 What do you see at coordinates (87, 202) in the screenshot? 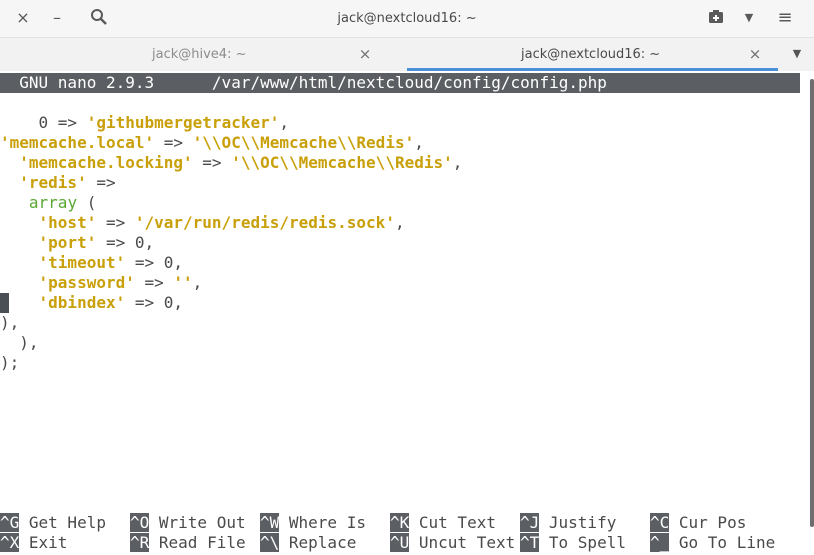
I see `code-text: (` at bounding box center [87, 202].